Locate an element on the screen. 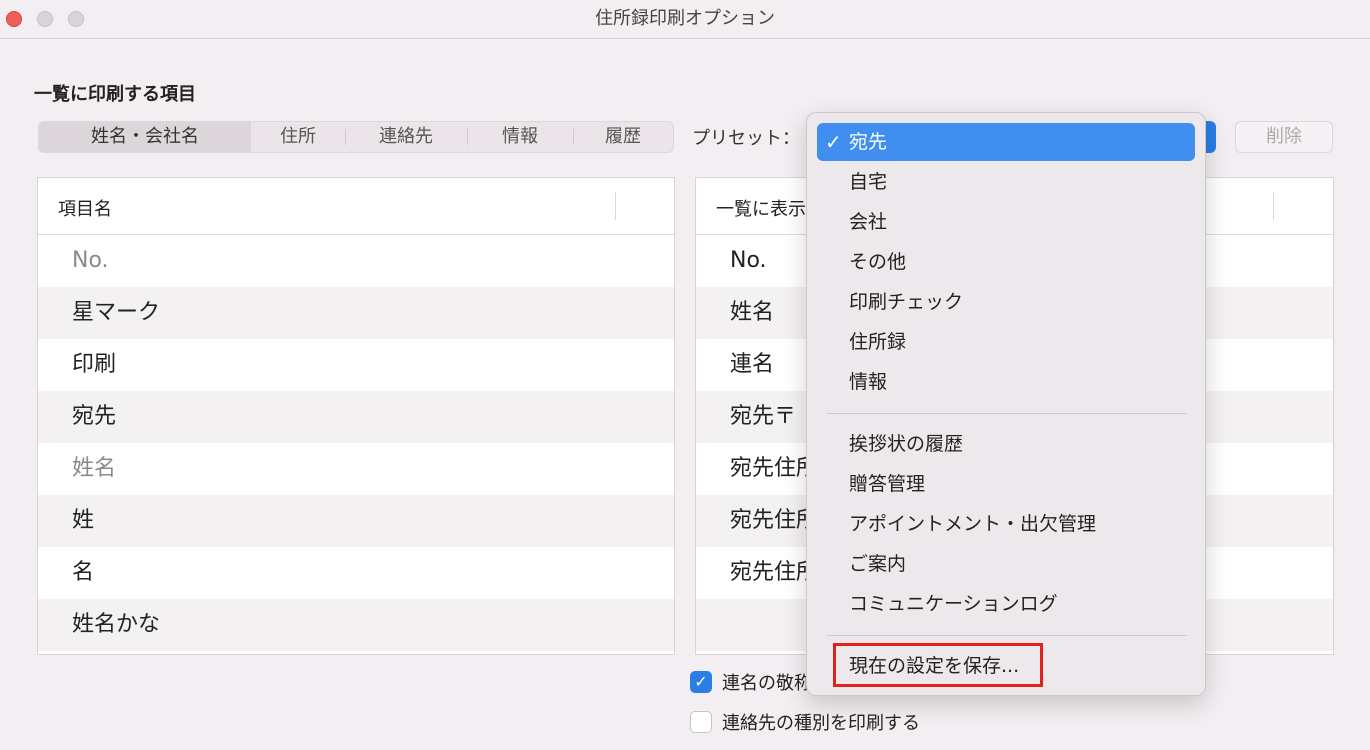 The height and width of the screenshot is (750, 1370). table-row: No. is located at coordinates (356, 261).